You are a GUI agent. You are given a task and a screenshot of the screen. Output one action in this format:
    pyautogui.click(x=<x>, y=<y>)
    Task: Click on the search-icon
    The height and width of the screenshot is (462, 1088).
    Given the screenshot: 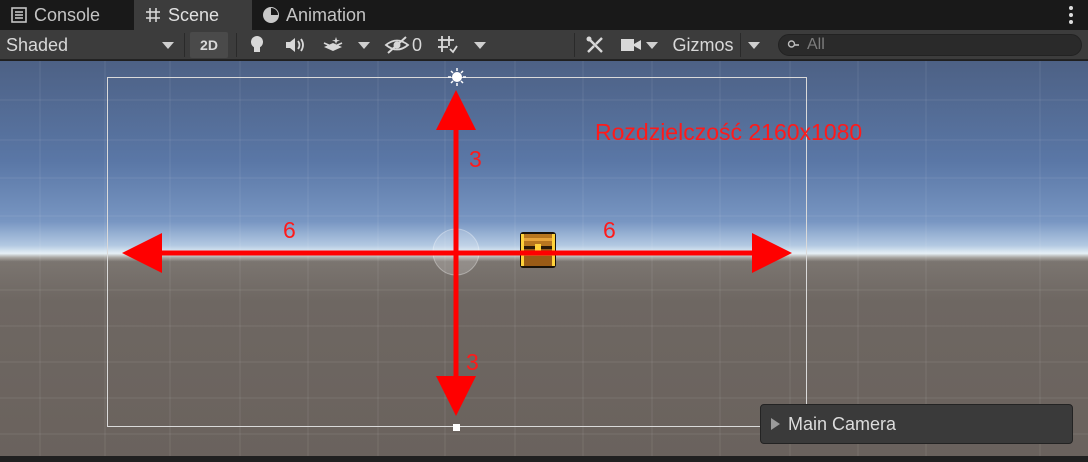 What is the action you would take?
    pyautogui.click(x=793, y=44)
    